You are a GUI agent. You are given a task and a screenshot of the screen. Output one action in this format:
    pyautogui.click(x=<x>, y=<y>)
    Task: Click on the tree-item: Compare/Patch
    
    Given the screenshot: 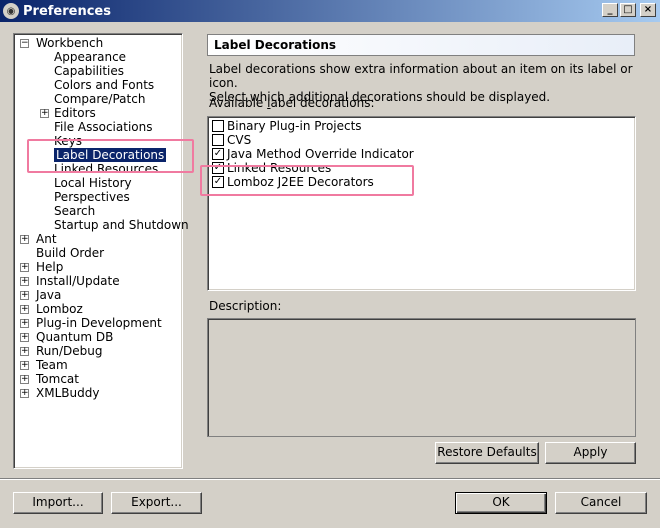 What is the action you would take?
    pyautogui.click(x=99, y=99)
    